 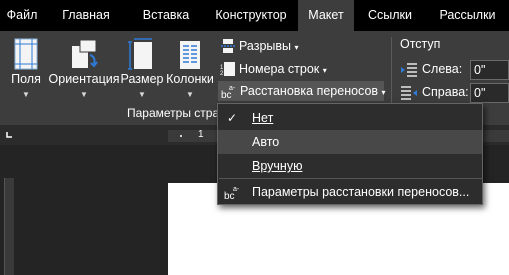 What do you see at coordinates (420, 44) in the screenshot?
I see `indent-group-title: Отступ` at bounding box center [420, 44].